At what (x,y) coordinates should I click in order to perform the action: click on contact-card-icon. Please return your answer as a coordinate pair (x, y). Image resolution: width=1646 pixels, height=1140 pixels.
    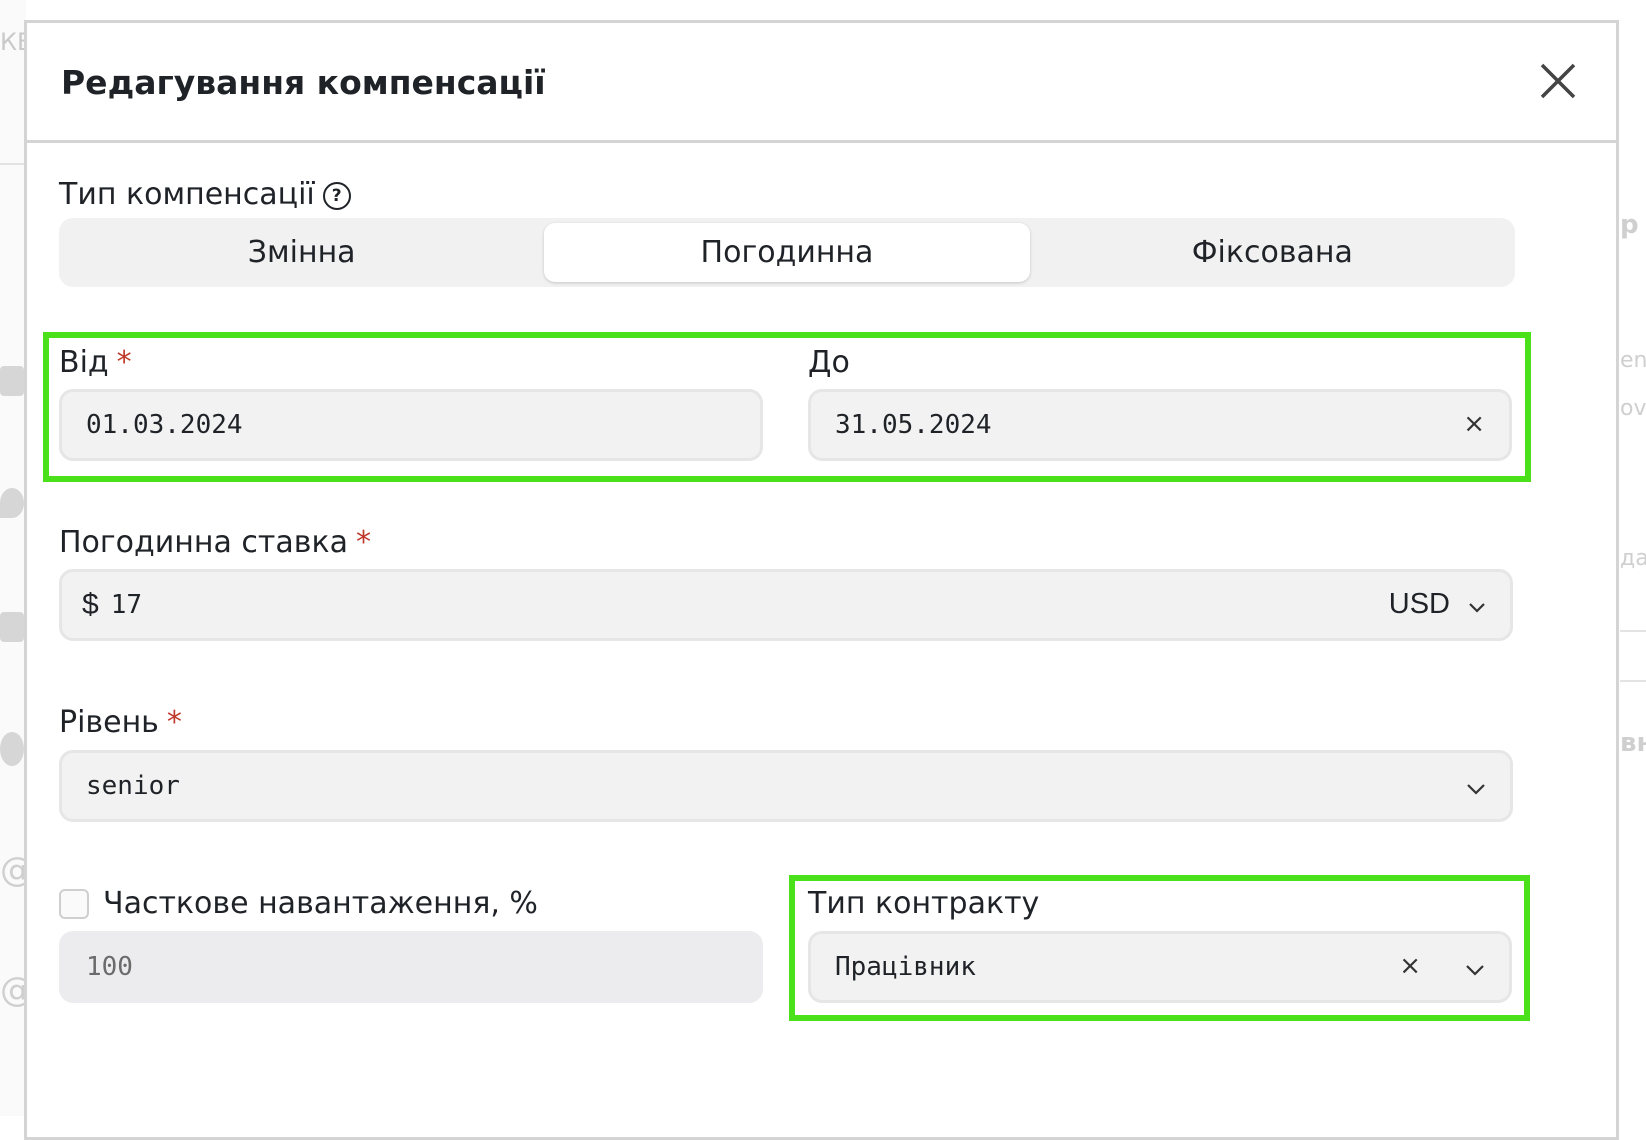
    Looking at the image, I should click on (12, 627).